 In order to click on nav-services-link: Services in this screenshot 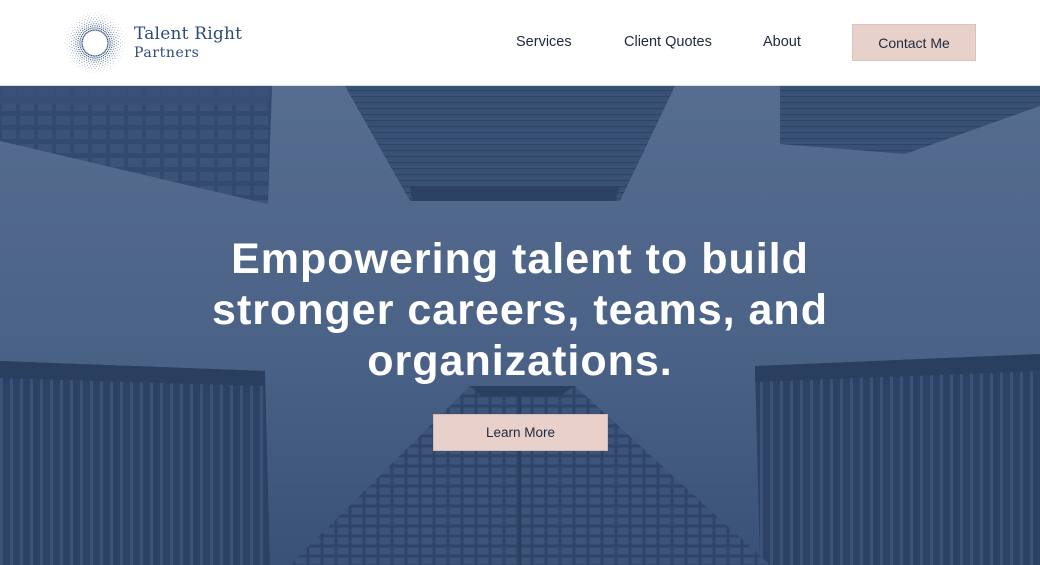, I will do `click(544, 42)`.